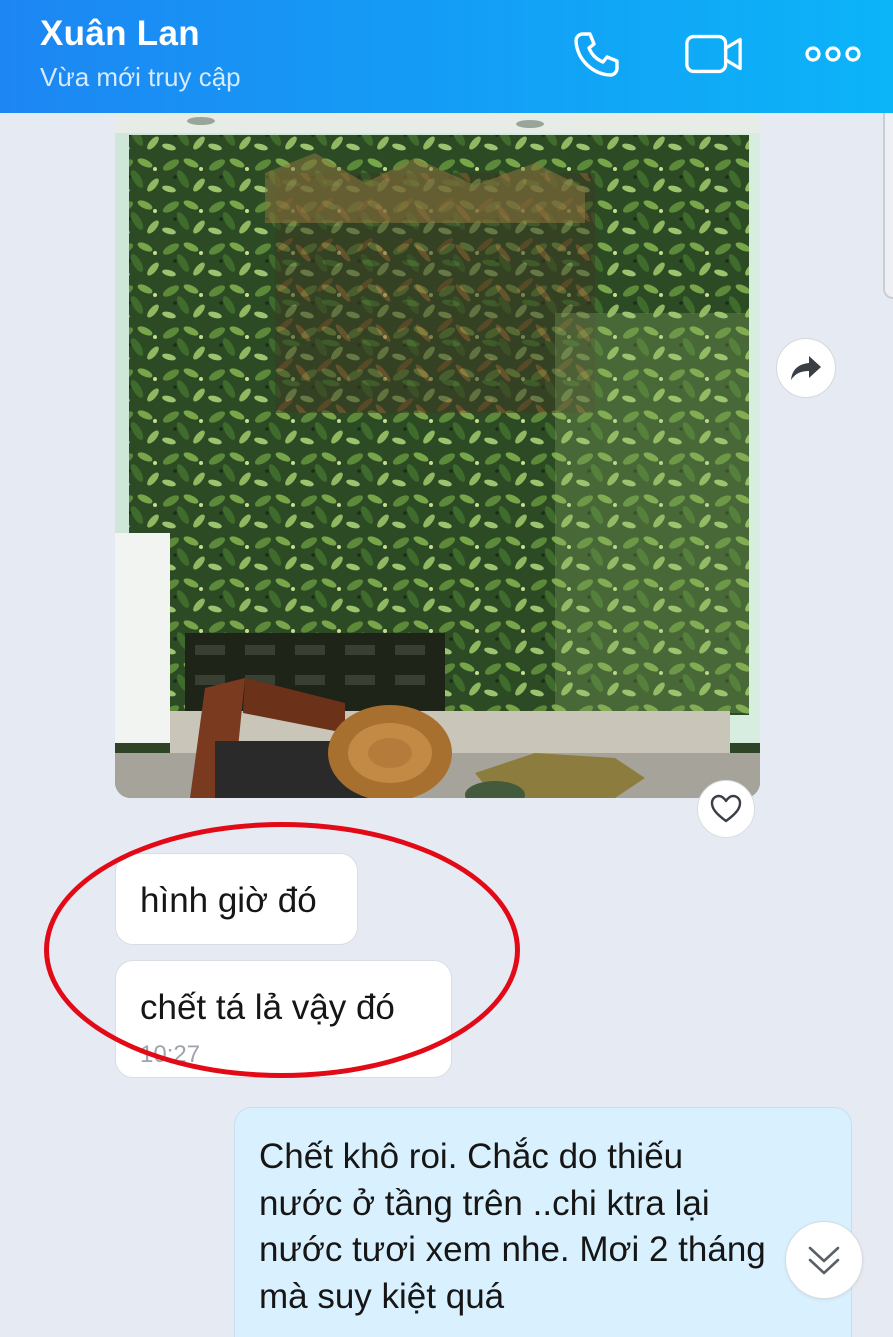 The width and height of the screenshot is (893, 1337). I want to click on message-text: chết tá lả vậy đó, so click(267, 1007).